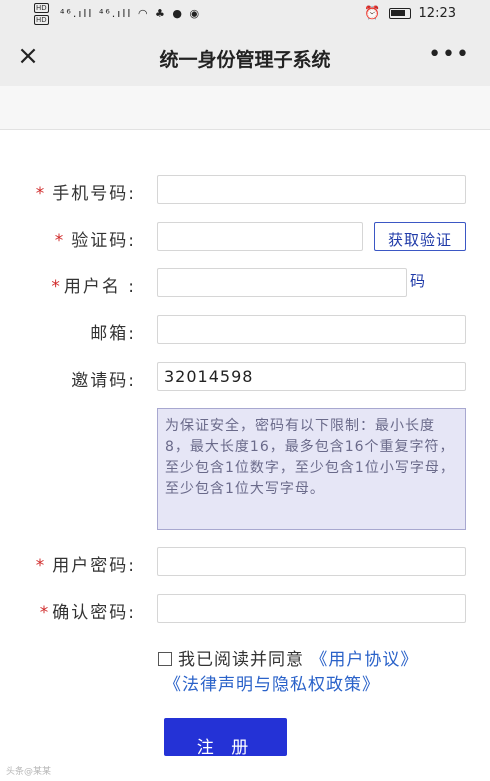 Image resolution: width=490 pixels, height=781 pixels. I want to click on hd-badge: HD, so click(41, 8).